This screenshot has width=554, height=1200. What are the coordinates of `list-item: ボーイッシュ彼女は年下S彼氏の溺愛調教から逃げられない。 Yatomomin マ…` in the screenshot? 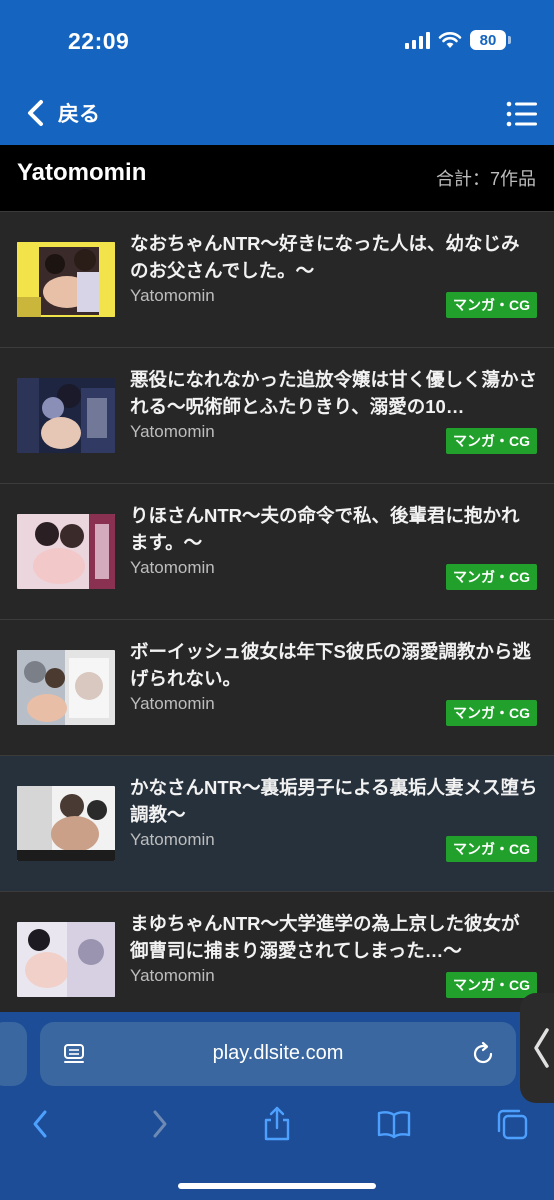 It's located at (277, 688).